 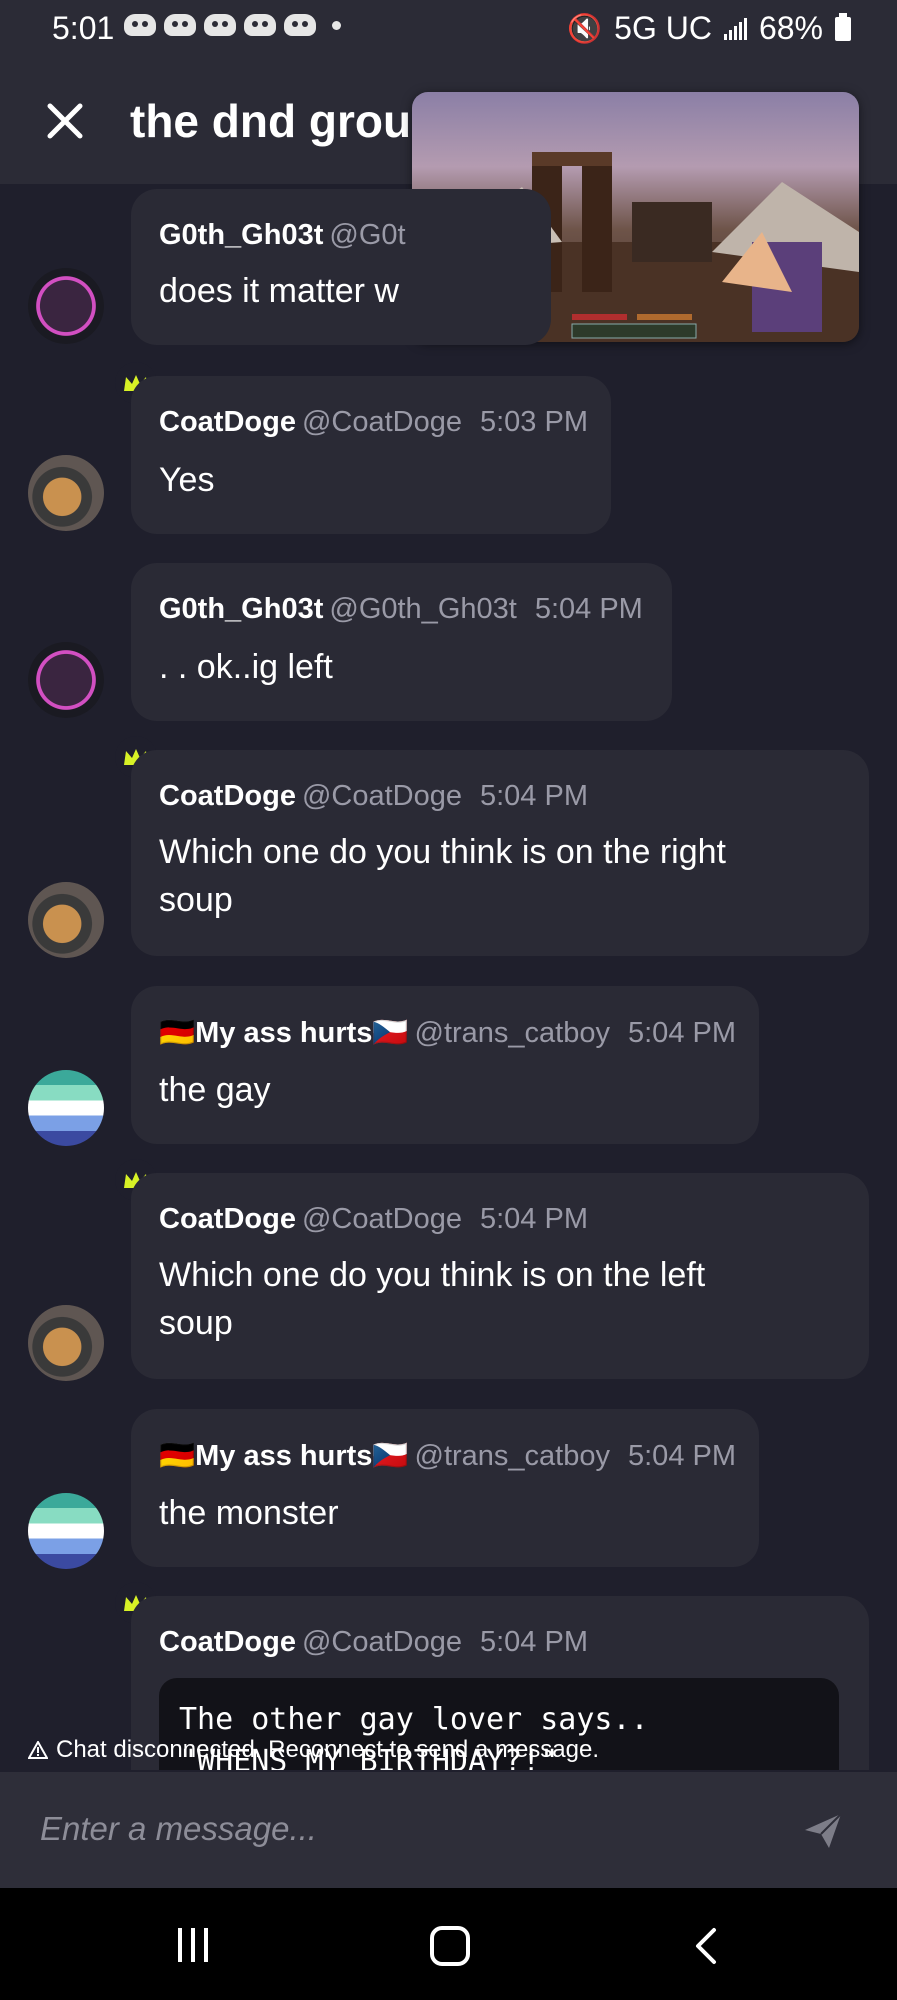 I want to click on message-bubble: CoatDoge @CoatDoge 5:03 PM Yes, so click(x=371, y=455).